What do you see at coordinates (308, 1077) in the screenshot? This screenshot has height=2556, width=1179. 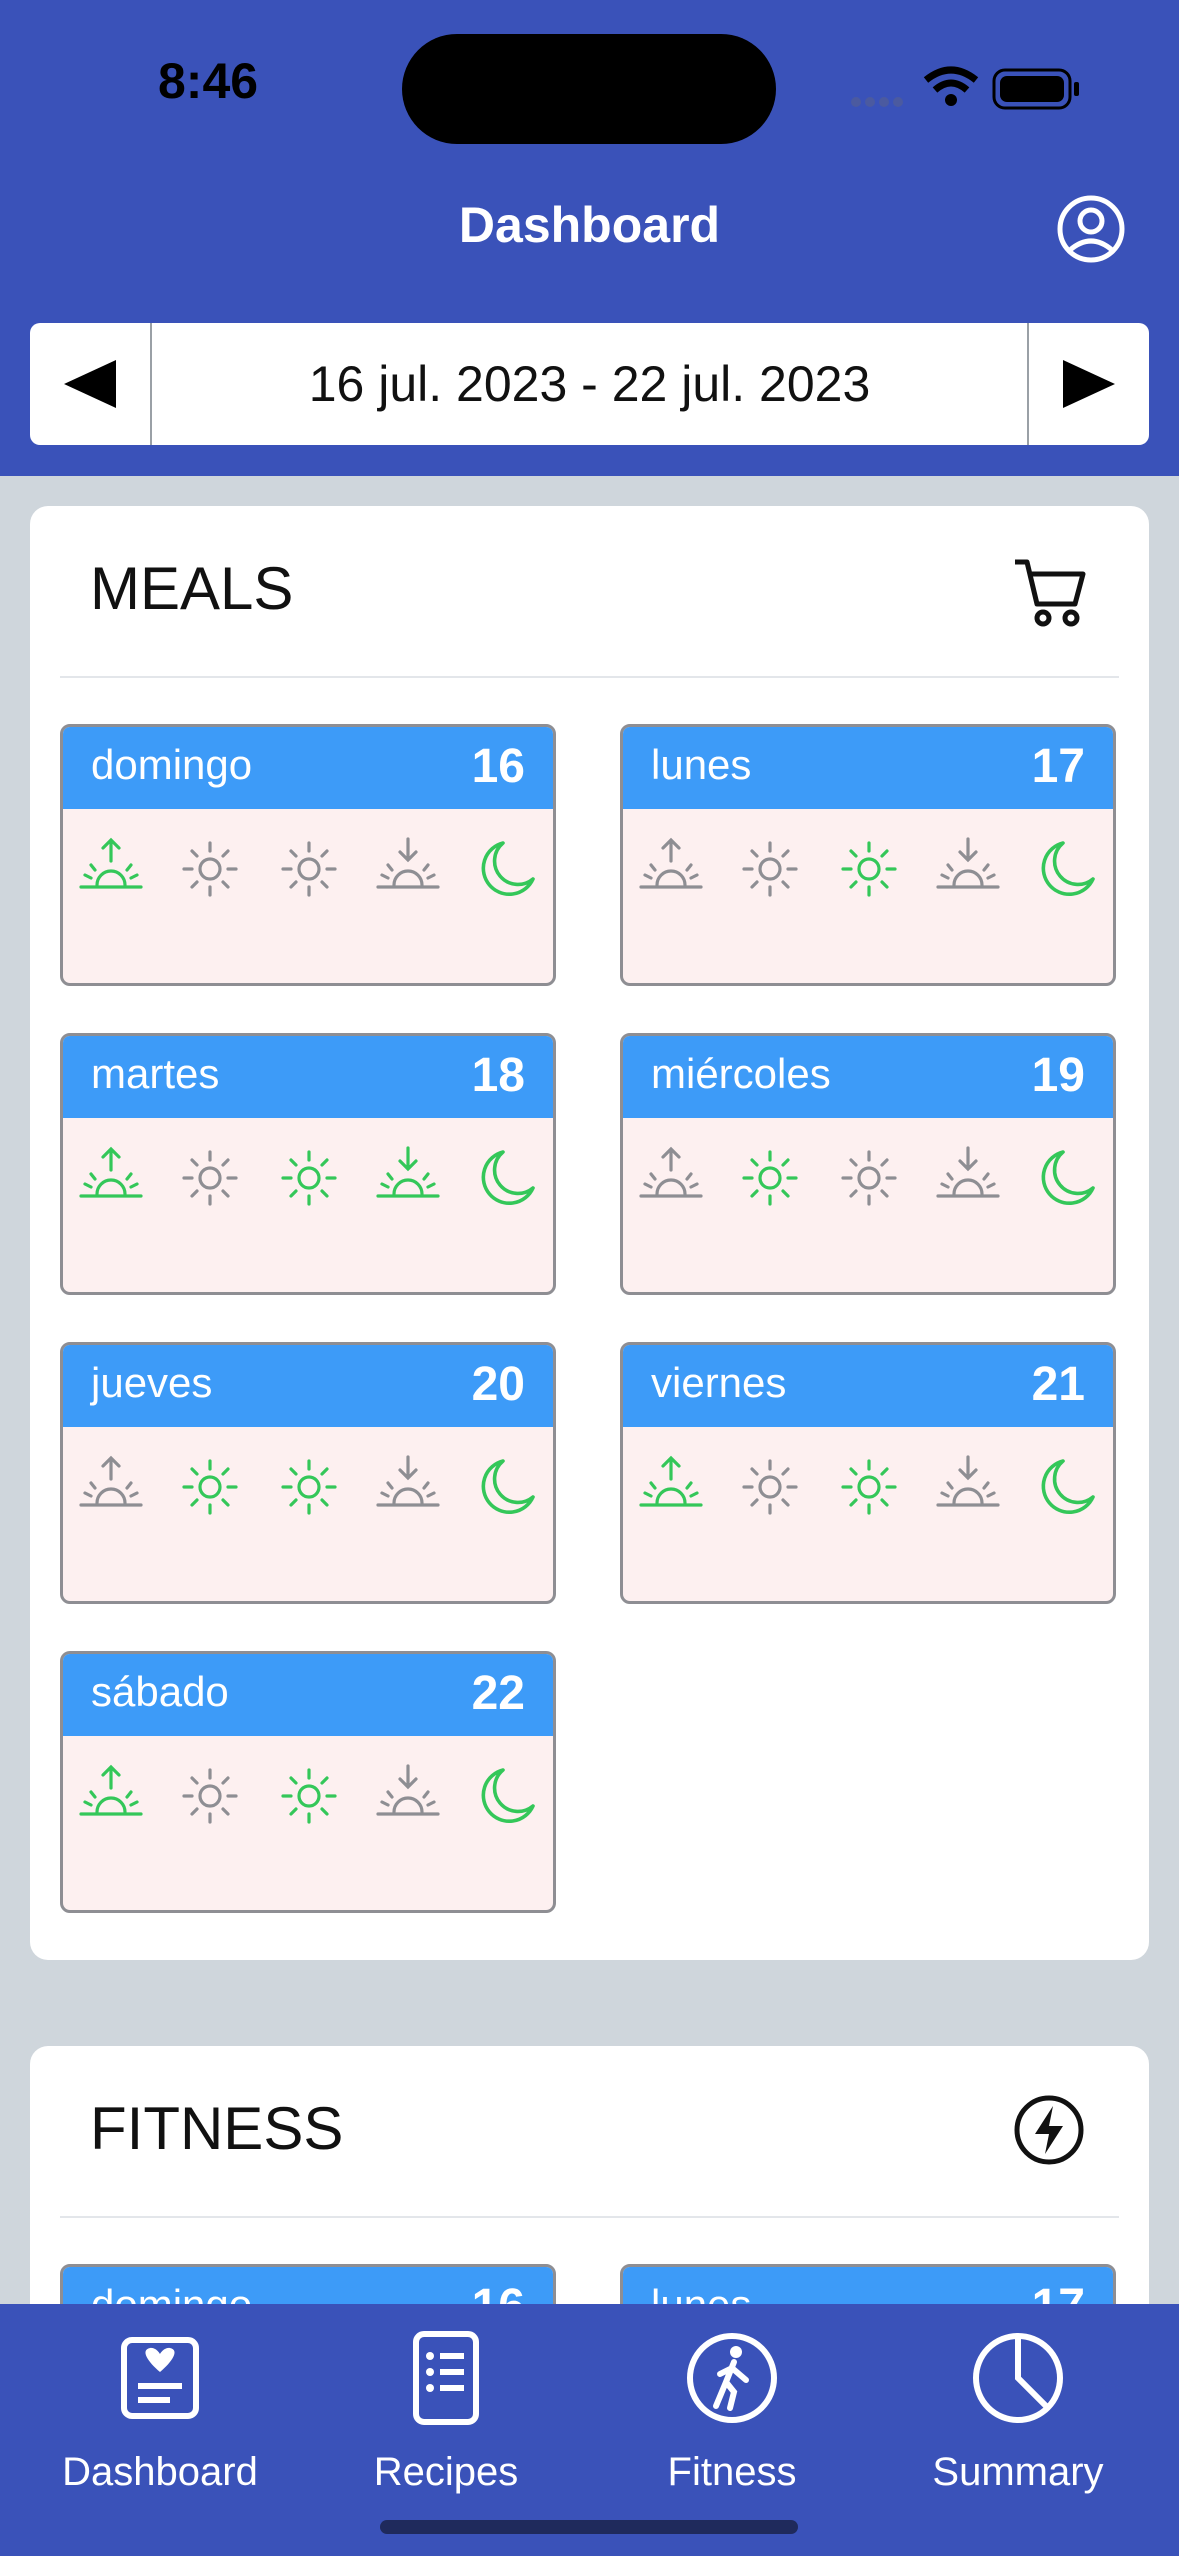 I see `day-header: martes 18` at bounding box center [308, 1077].